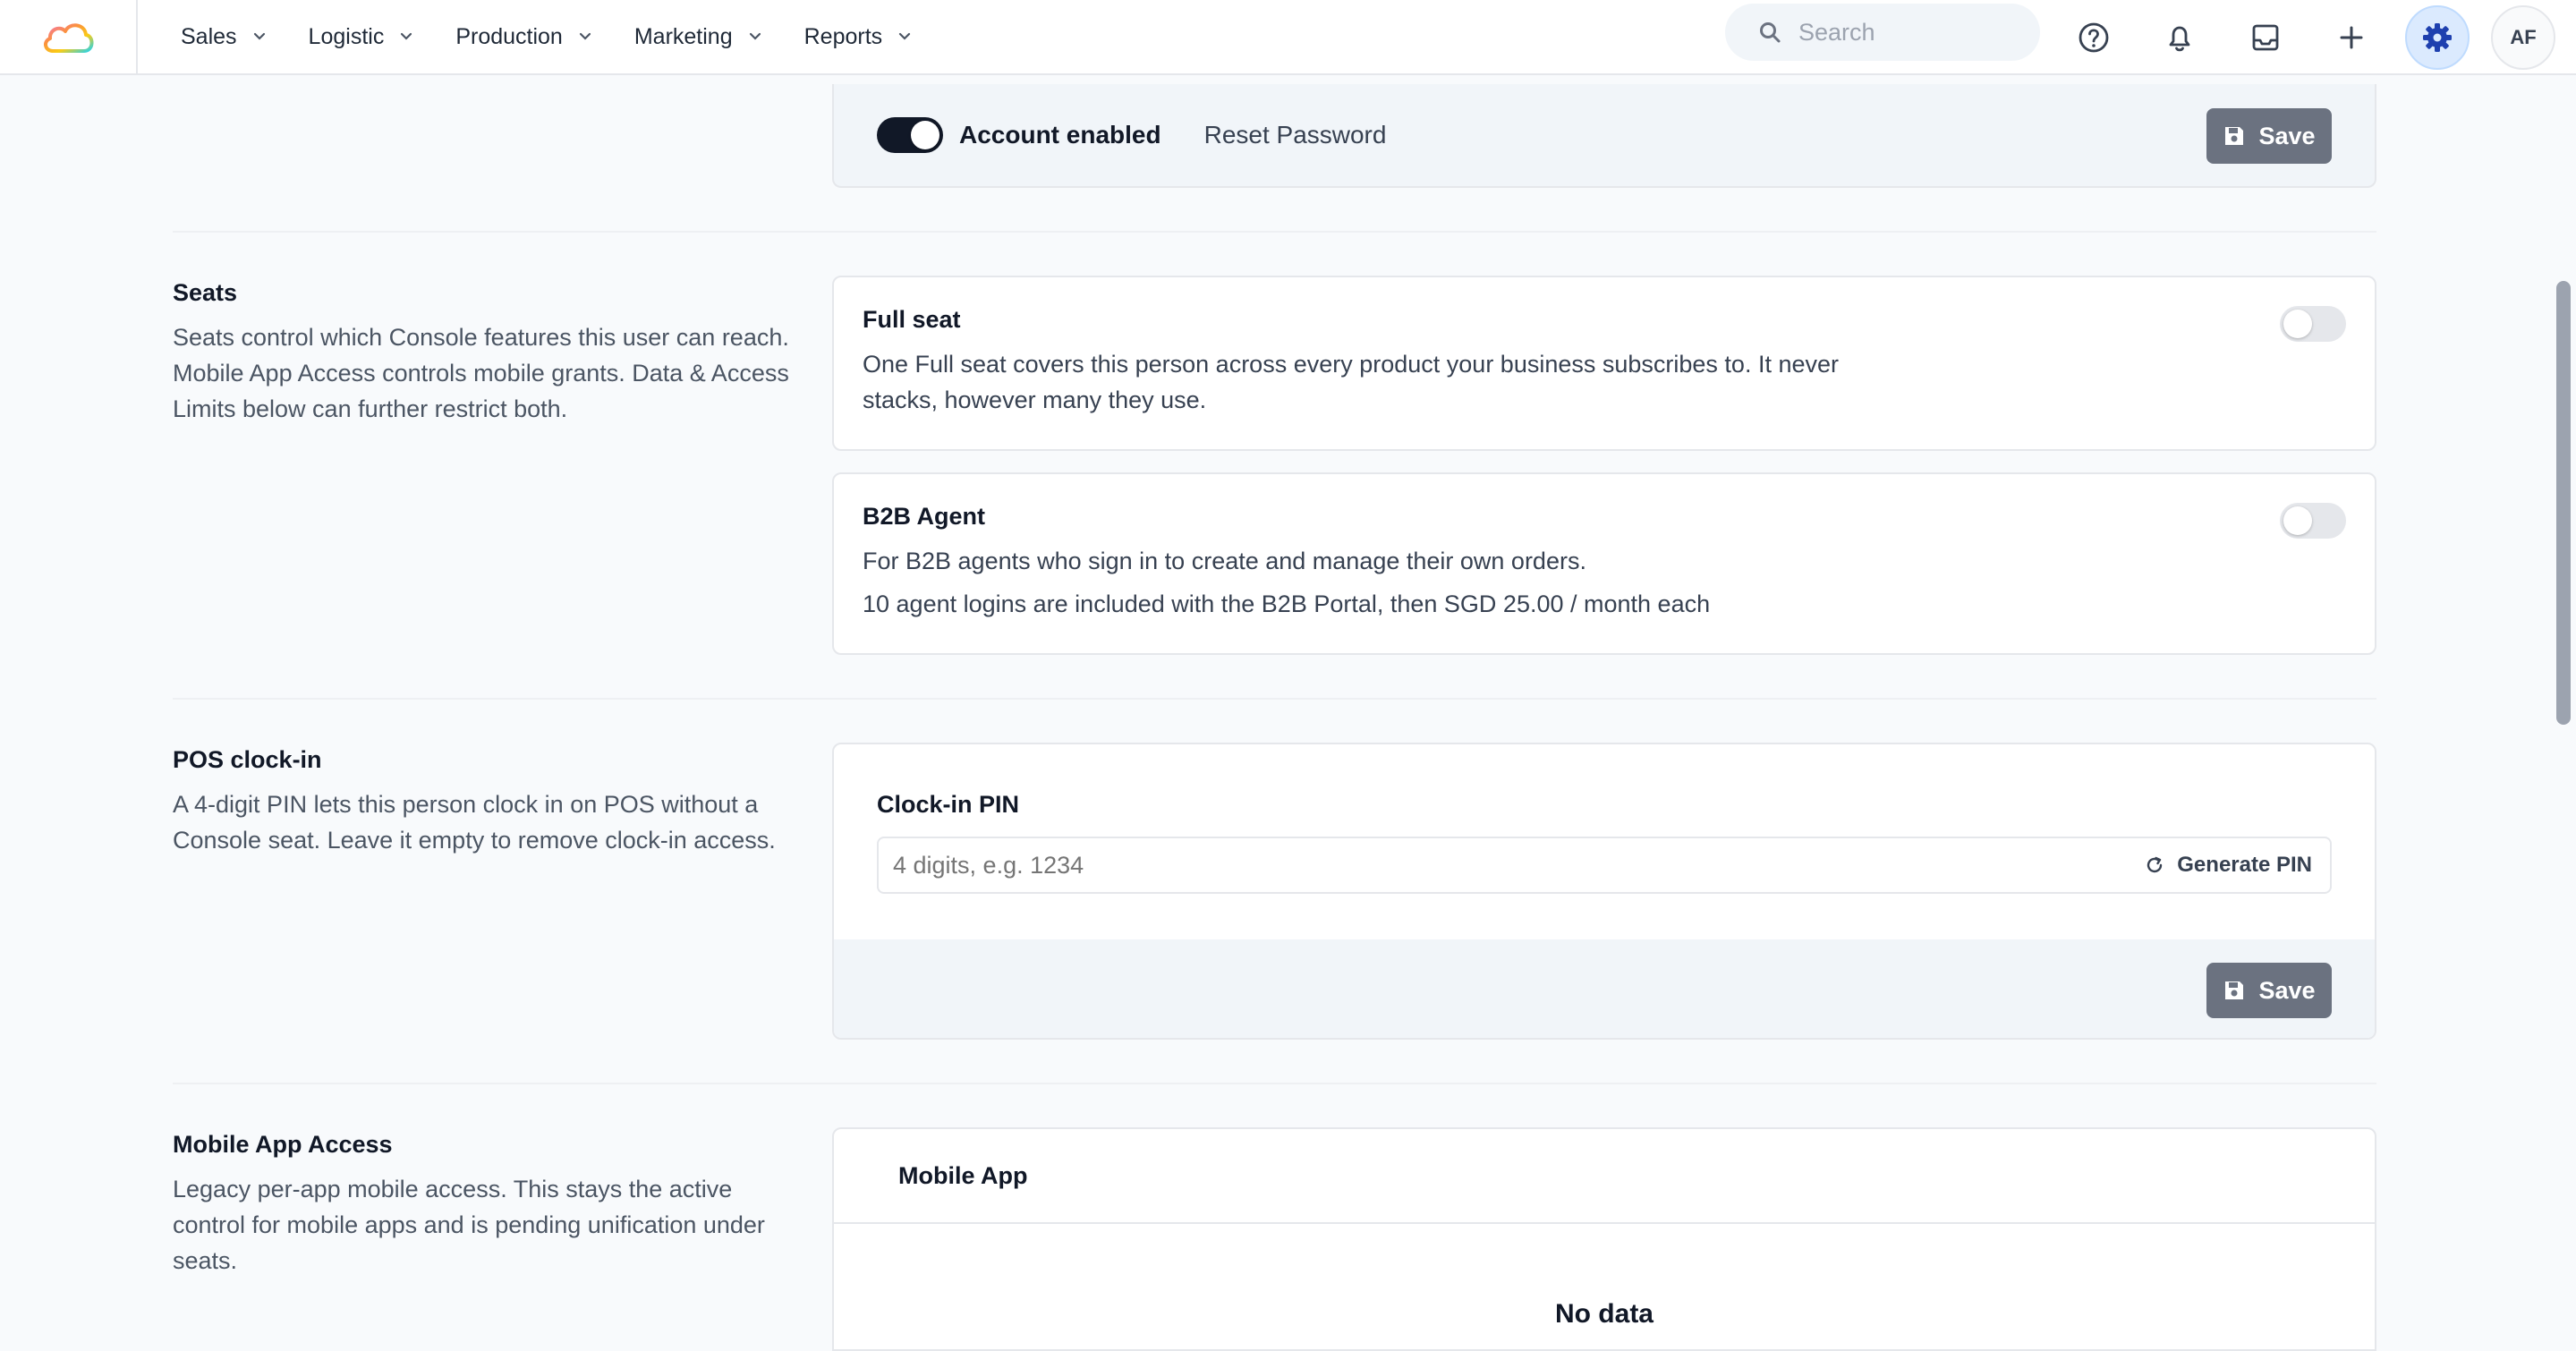  Describe the element at coordinates (1604, 136) in the screenshot. I see `account-status-card: Account enabled Reset Password Save` at that location.